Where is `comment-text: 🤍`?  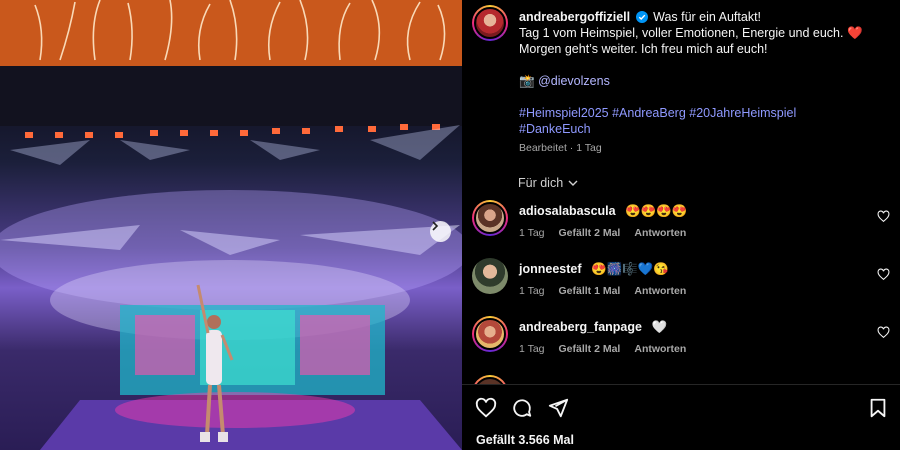
comment-text: 🤍 is located at coordinates (659, 327).